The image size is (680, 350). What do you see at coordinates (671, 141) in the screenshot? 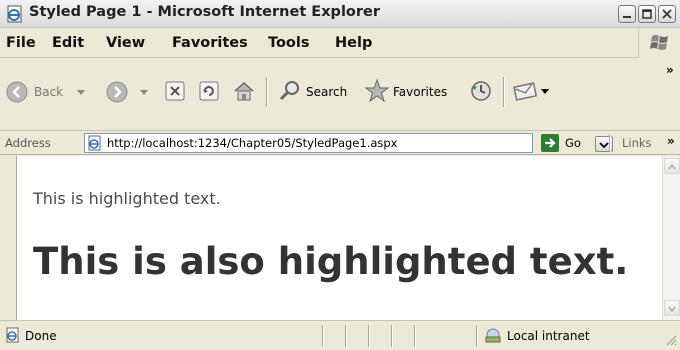
I see `links-overflow-chevron: »` at bounding box center [671, 141].